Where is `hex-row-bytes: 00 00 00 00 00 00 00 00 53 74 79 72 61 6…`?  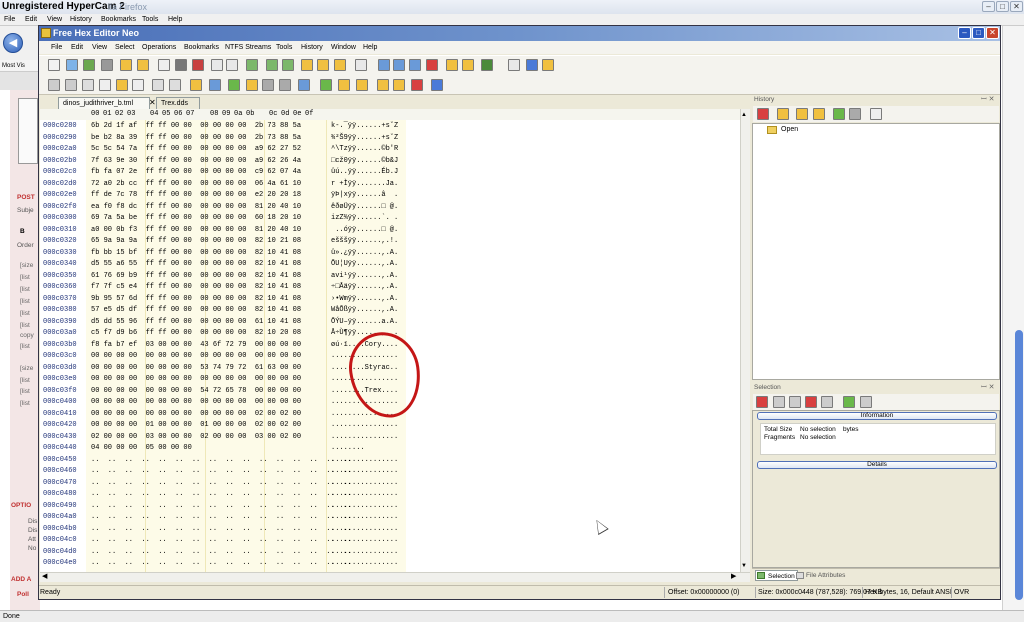
hex-row-bytes: 00 00 00 00 00 00 00 00 53 74 79 72 61 6… is located at coordinates (196, 369).